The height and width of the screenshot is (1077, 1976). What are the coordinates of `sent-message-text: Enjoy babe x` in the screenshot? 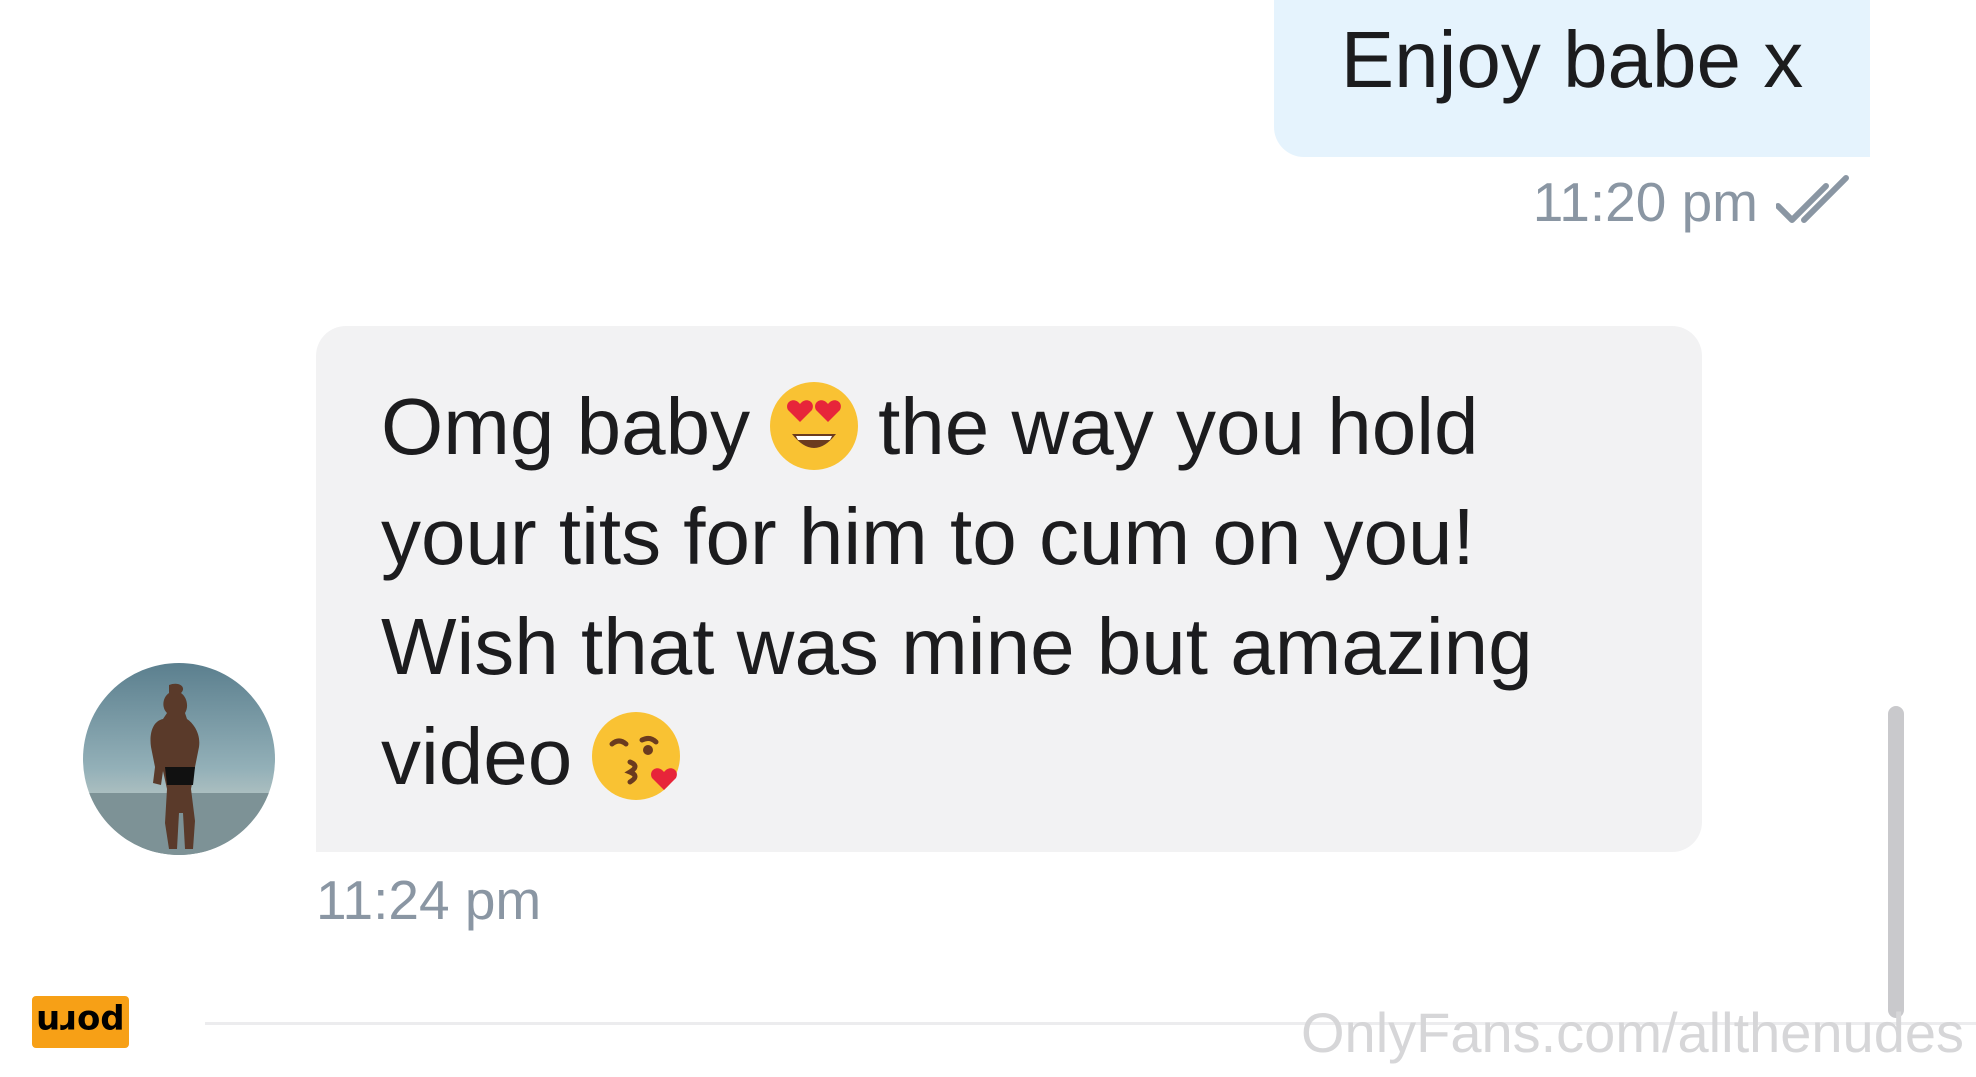 It's located at (1572, 59).